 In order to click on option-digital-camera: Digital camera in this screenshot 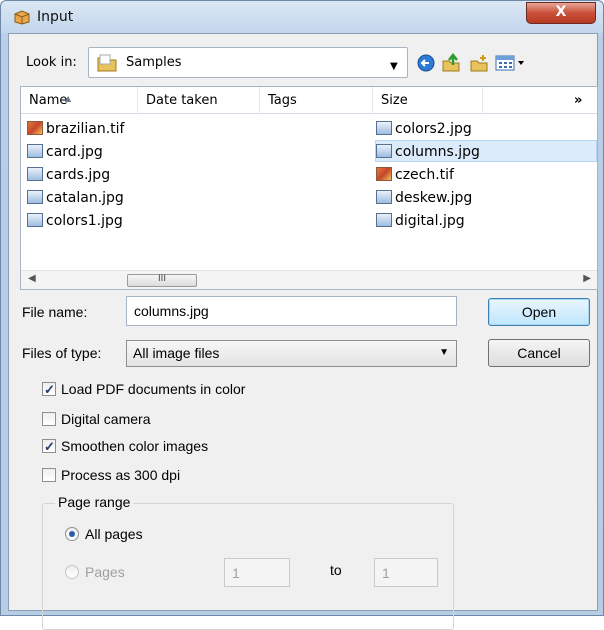, I will do `click(96, 419)`.